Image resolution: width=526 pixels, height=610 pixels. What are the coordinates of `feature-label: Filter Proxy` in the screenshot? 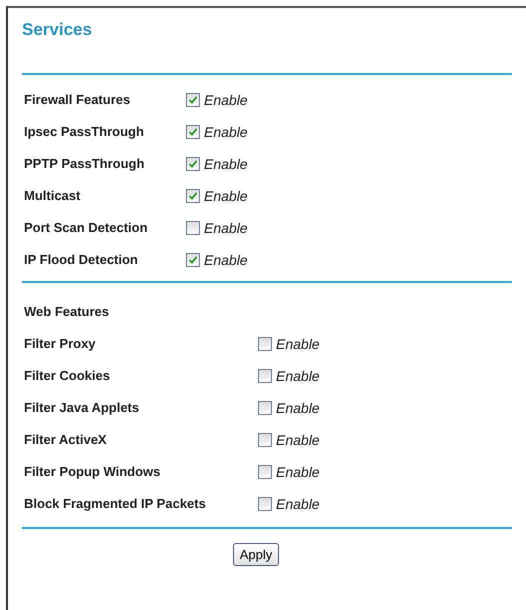 It's located at (60, 344).